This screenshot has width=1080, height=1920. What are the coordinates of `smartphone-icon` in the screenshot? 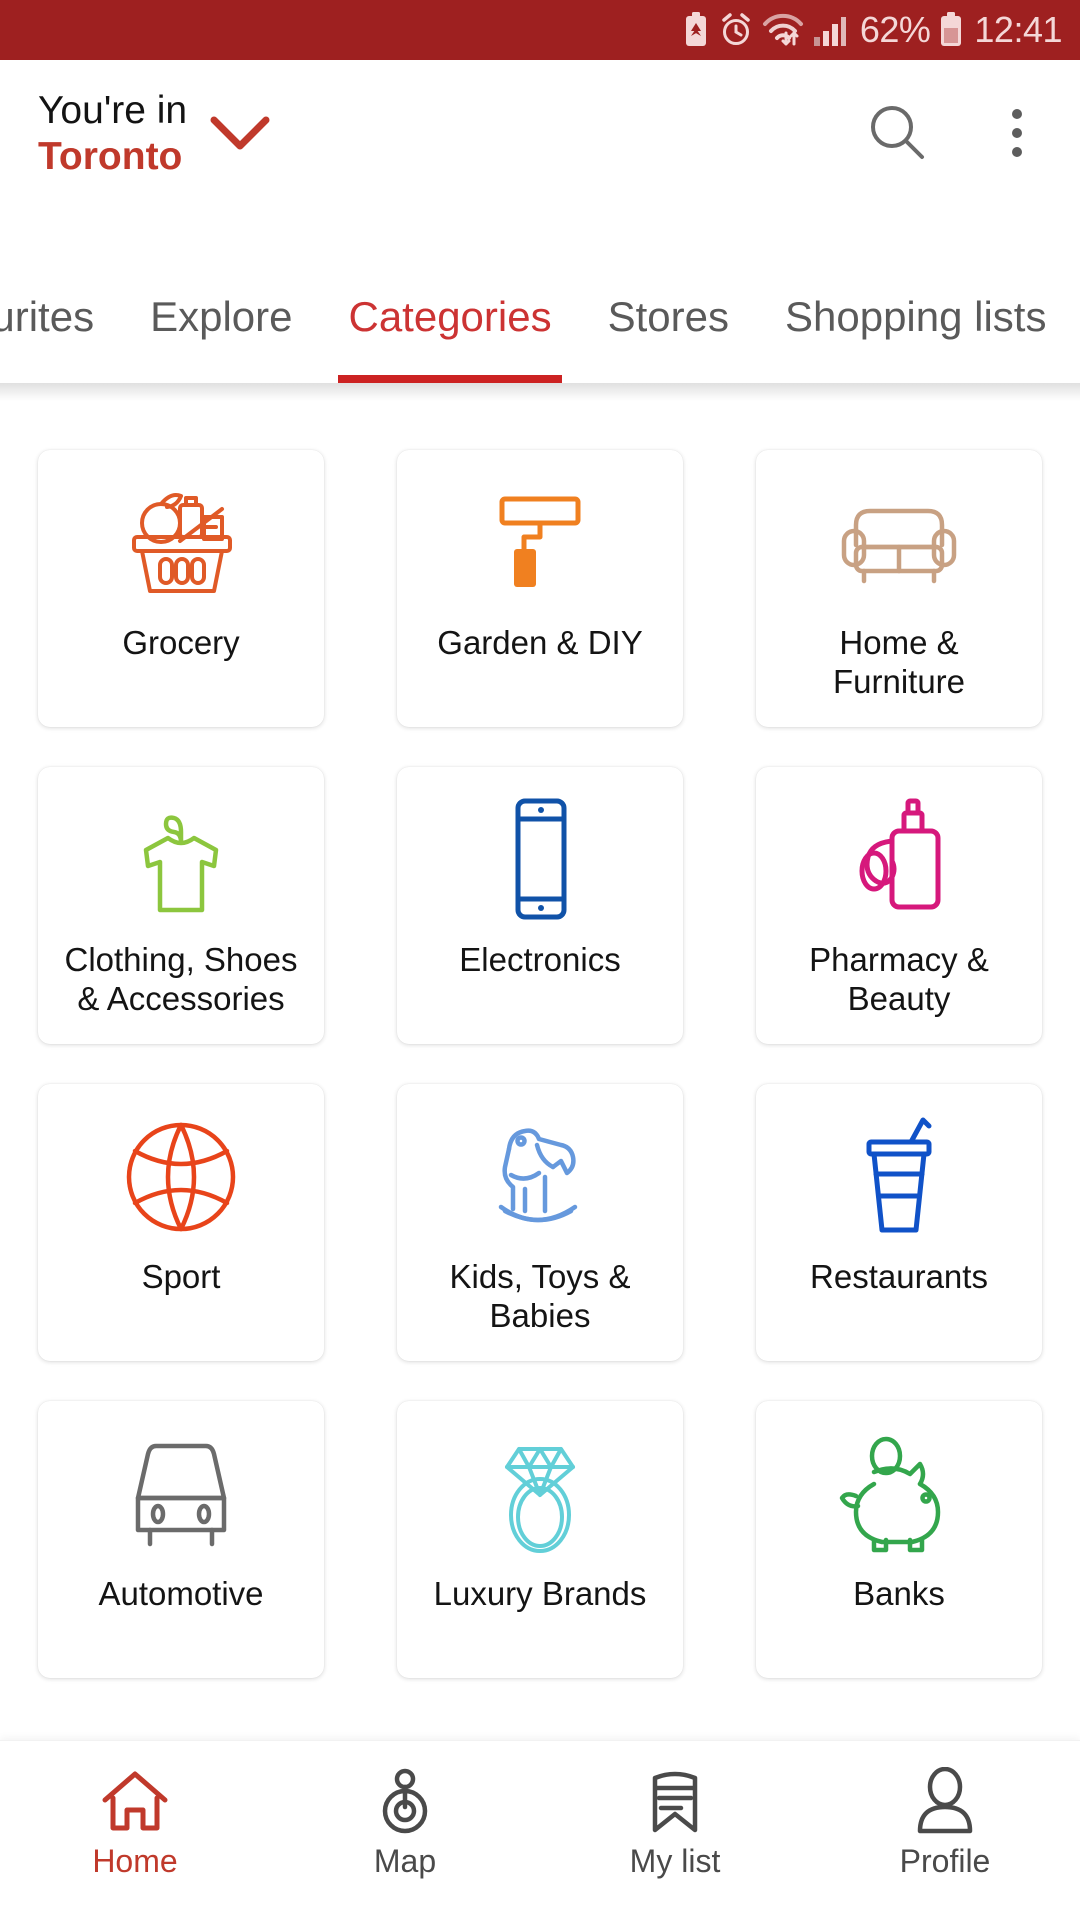 It's located at (540, 860).